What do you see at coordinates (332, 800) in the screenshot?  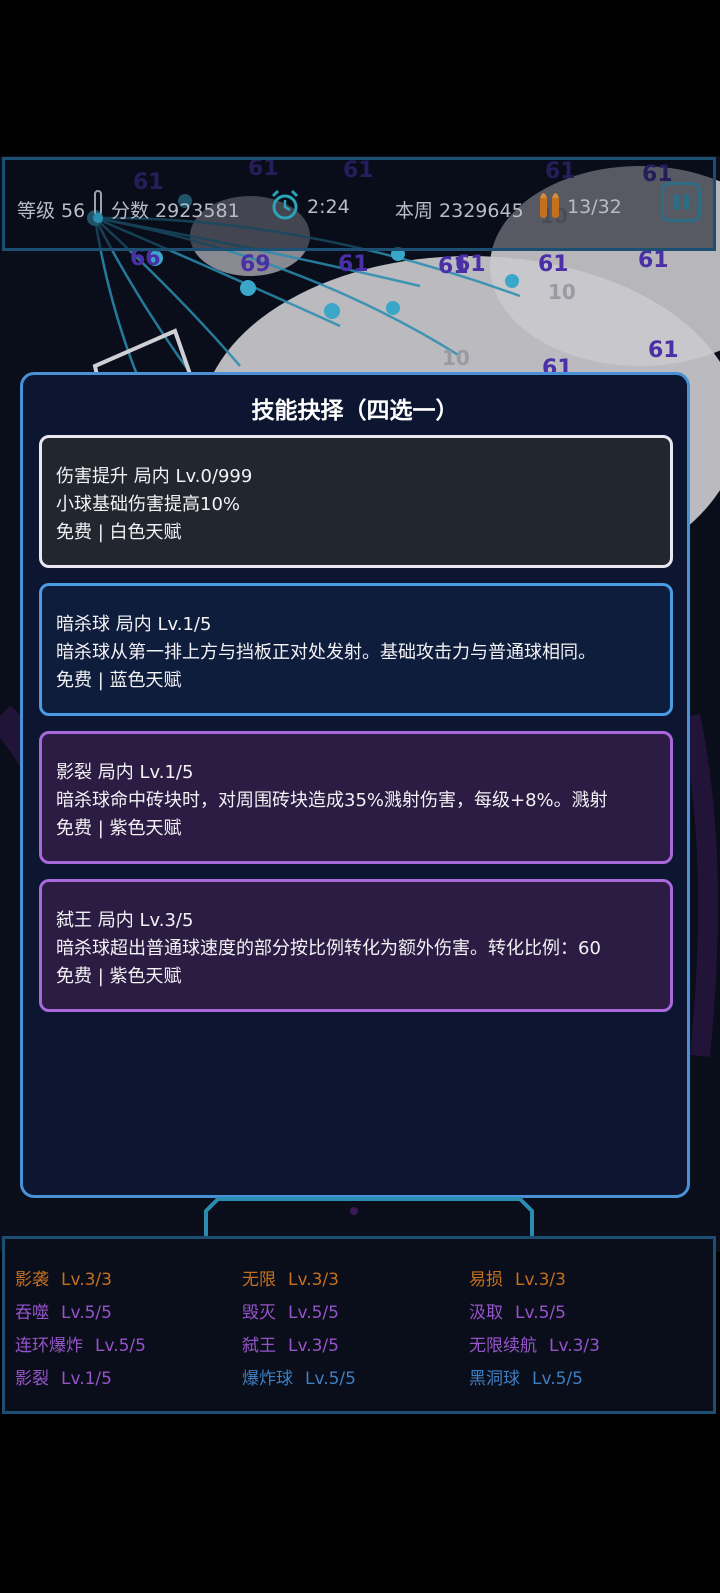 I see `skill-description: 暗杀球命中砖块时，对周围砖块造成35%溅射伤害，每级+8%。溅射` at bounding box center [332, 800].